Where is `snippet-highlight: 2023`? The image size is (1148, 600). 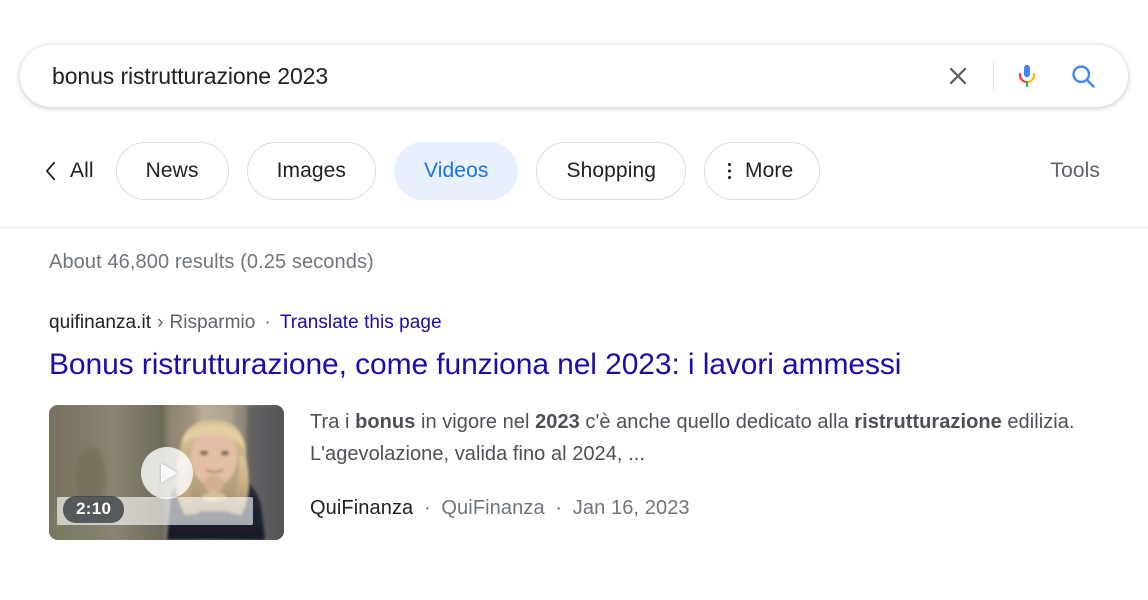 snippet-highlight: 2023 is located at coordinates (557, 422).